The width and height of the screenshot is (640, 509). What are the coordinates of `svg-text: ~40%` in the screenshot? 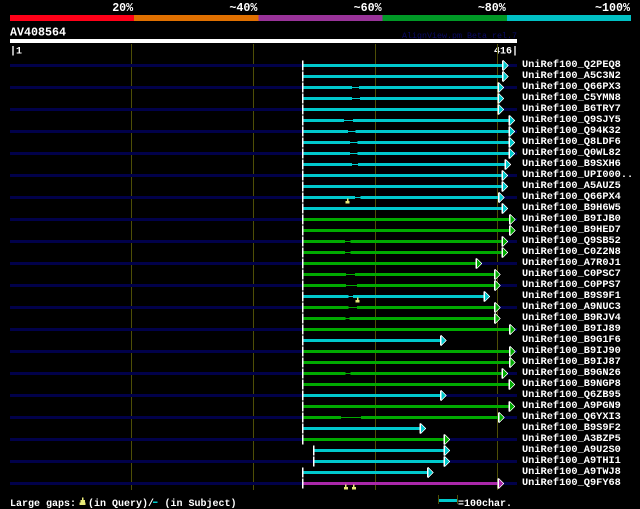 It's located at (243, 8).